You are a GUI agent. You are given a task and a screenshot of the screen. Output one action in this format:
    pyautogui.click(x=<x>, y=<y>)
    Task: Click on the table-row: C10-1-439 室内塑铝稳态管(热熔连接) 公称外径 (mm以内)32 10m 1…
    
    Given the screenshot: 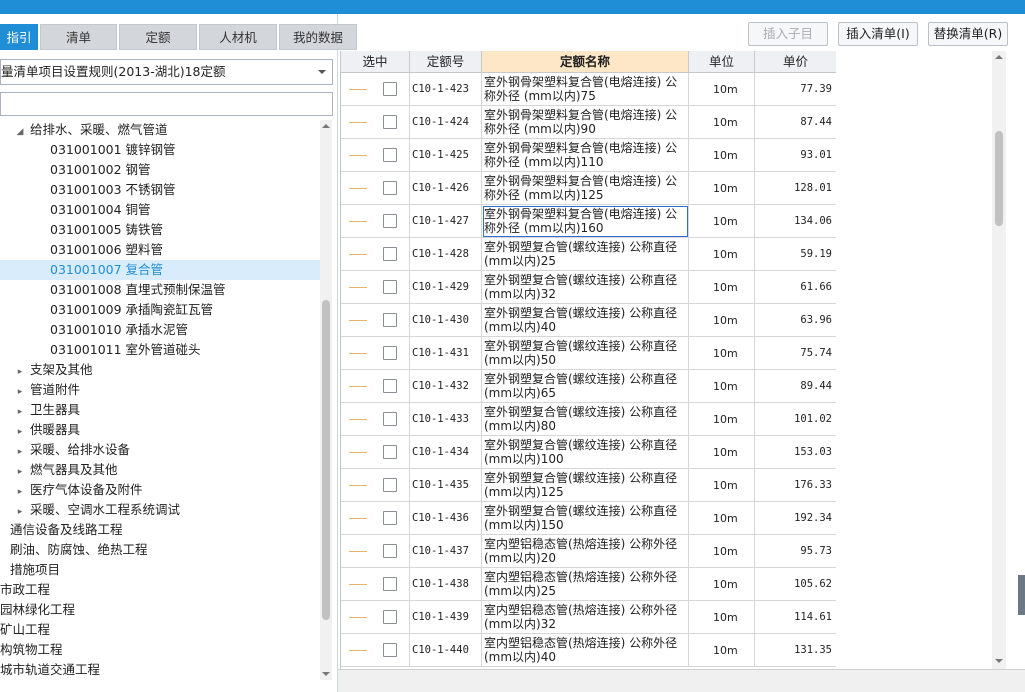 What is the action you would take?
    pyautogui.click(x=588, y=617)
    